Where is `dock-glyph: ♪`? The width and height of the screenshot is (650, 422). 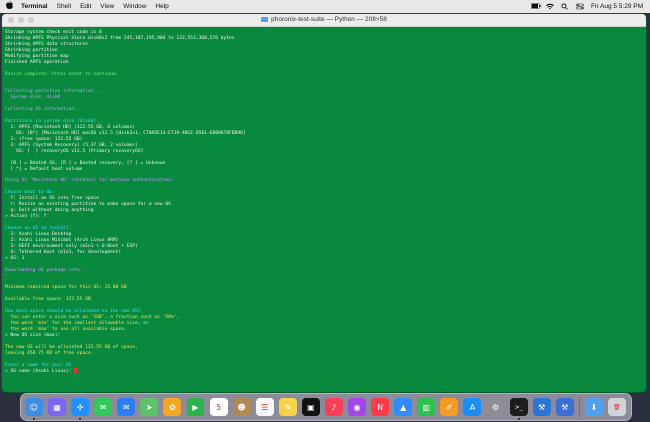 dock-glyph: ♪ is located at coordinates (334, 407).